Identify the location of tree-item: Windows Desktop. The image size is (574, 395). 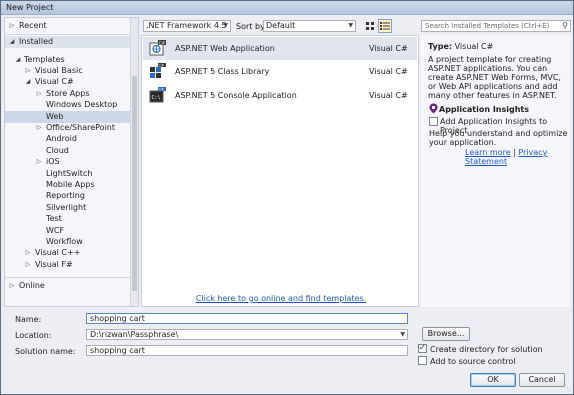
(68, 105).